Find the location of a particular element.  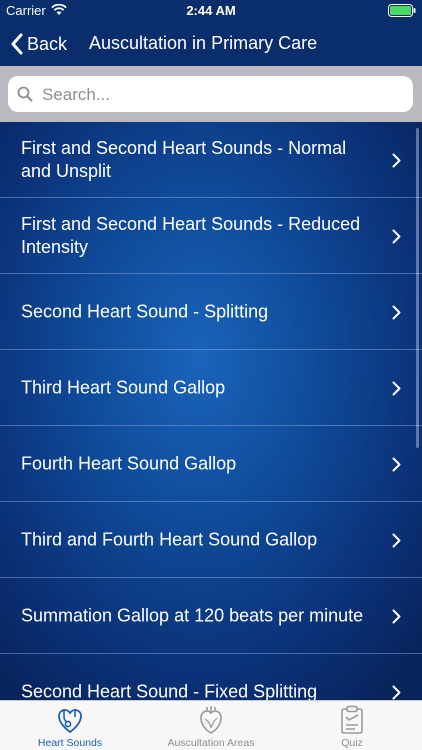

page-title: Auscultation in Primary Care is located at coordinates (203, 43).